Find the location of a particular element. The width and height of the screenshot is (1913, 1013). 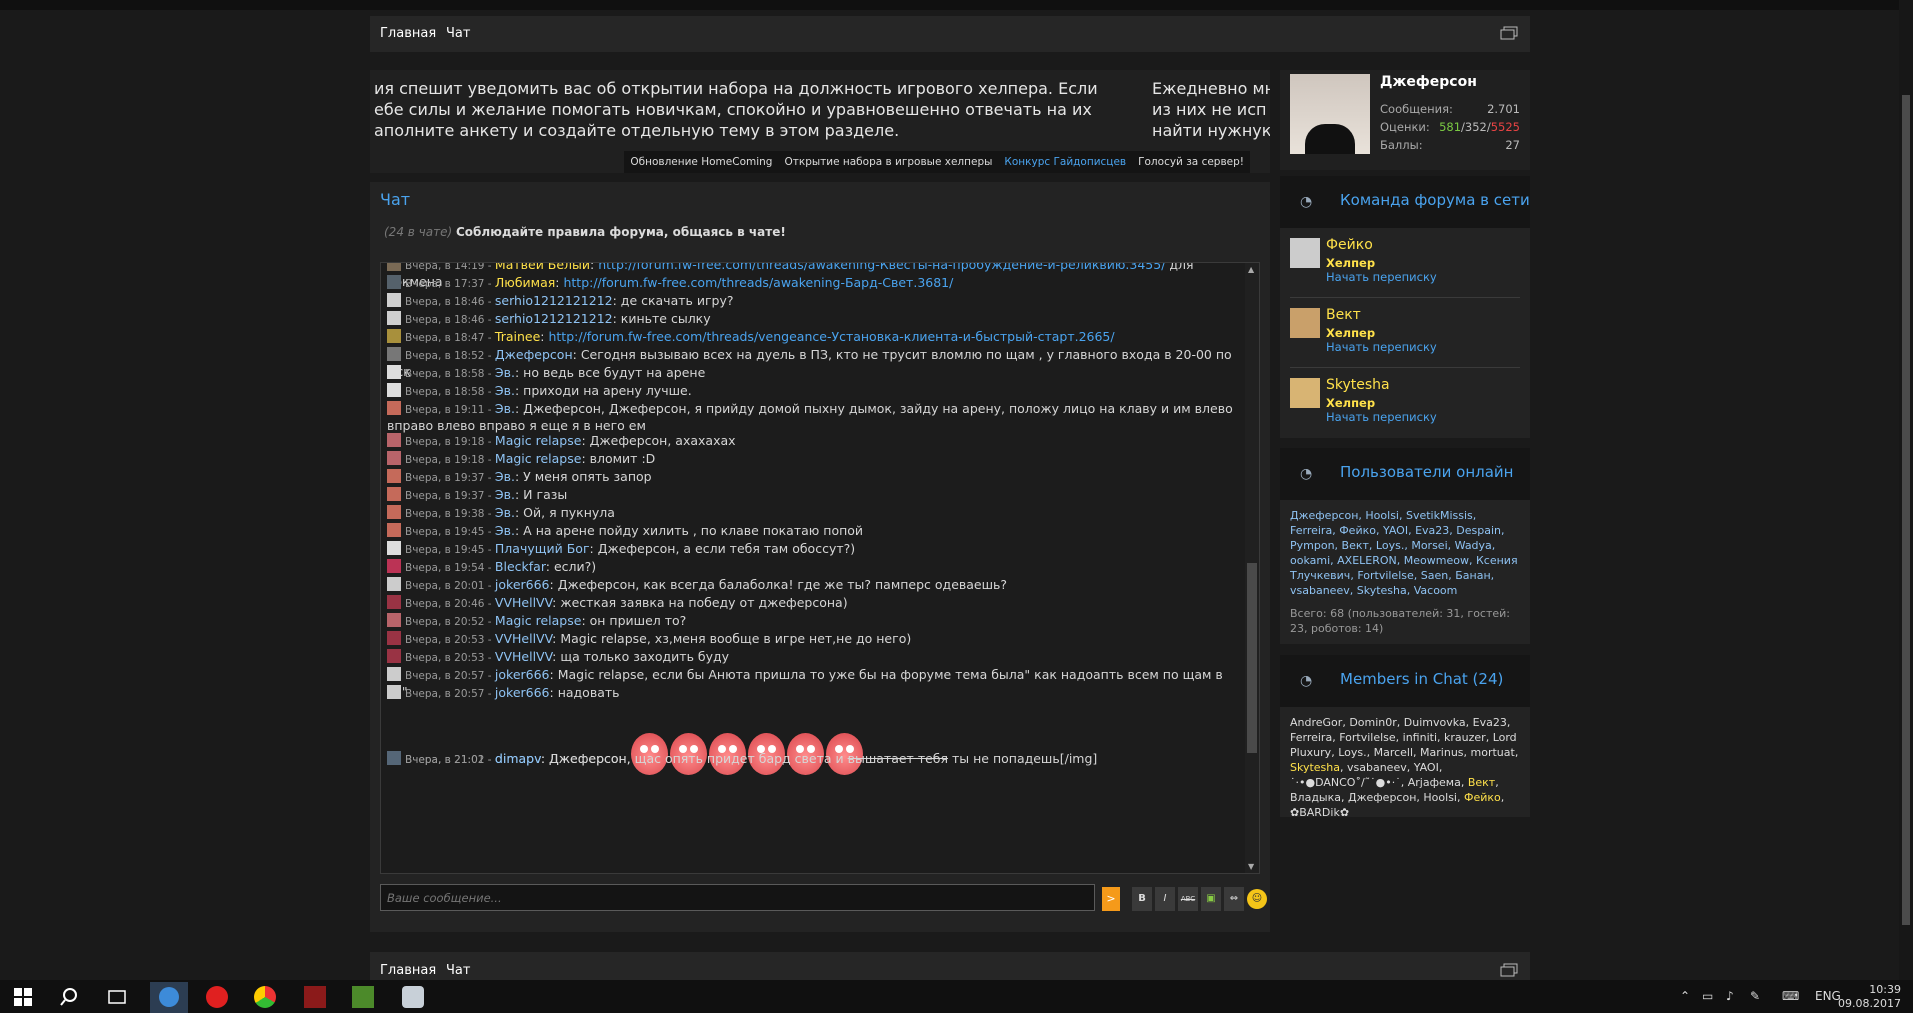

online-user: Loys. is located at coordinates (1390, 545).